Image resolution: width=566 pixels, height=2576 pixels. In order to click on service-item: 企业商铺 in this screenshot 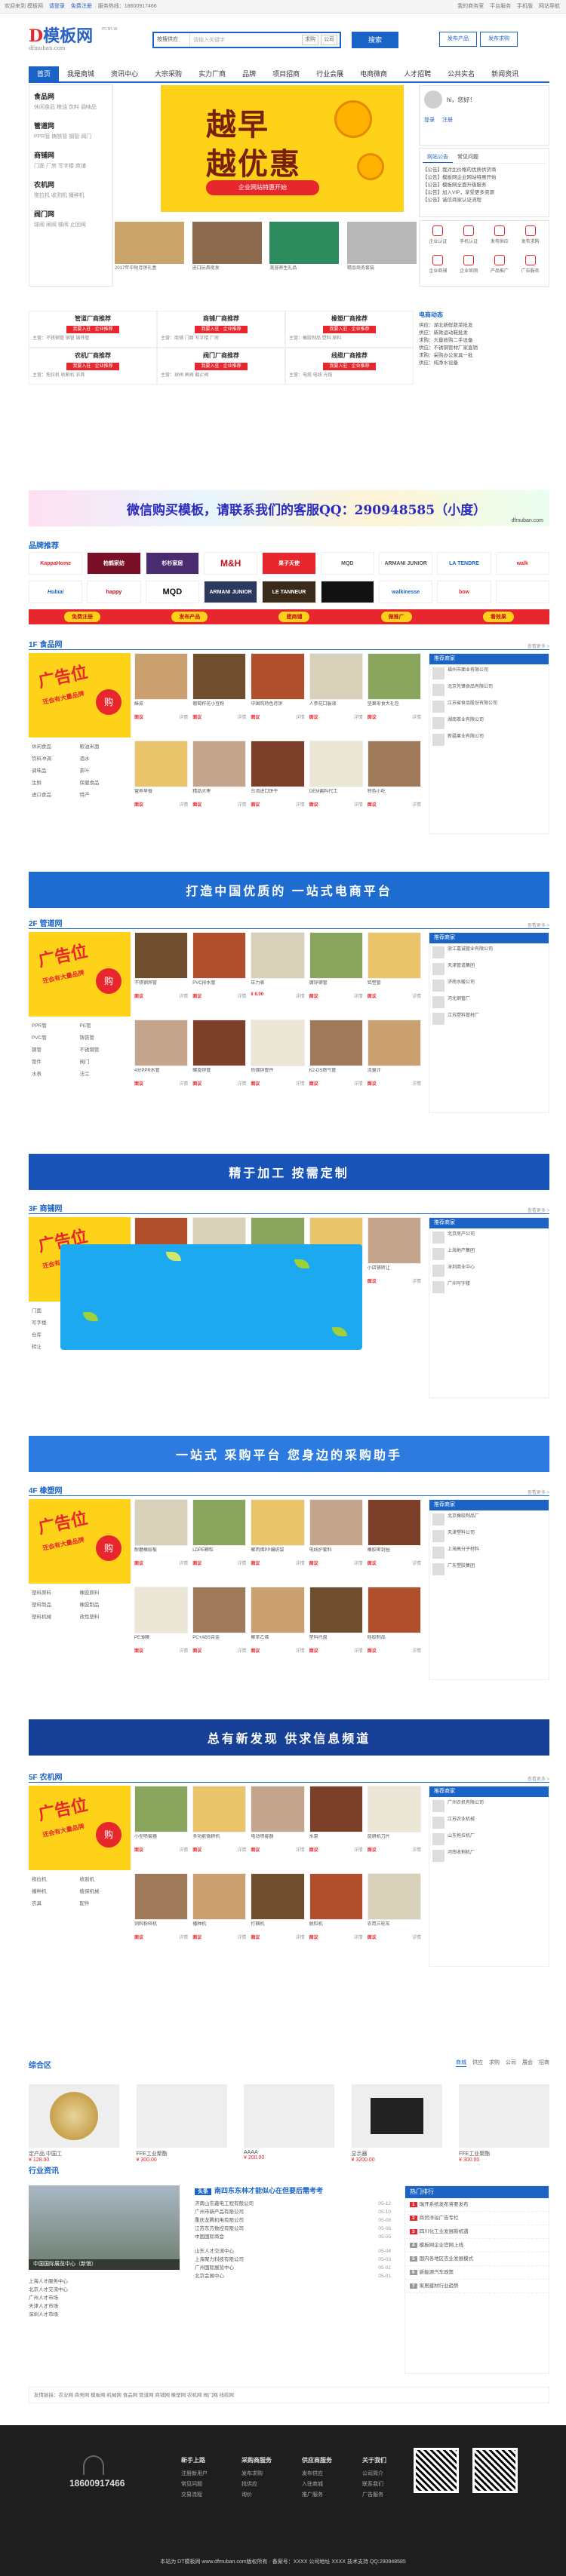, I will do `click(438, 268)`.